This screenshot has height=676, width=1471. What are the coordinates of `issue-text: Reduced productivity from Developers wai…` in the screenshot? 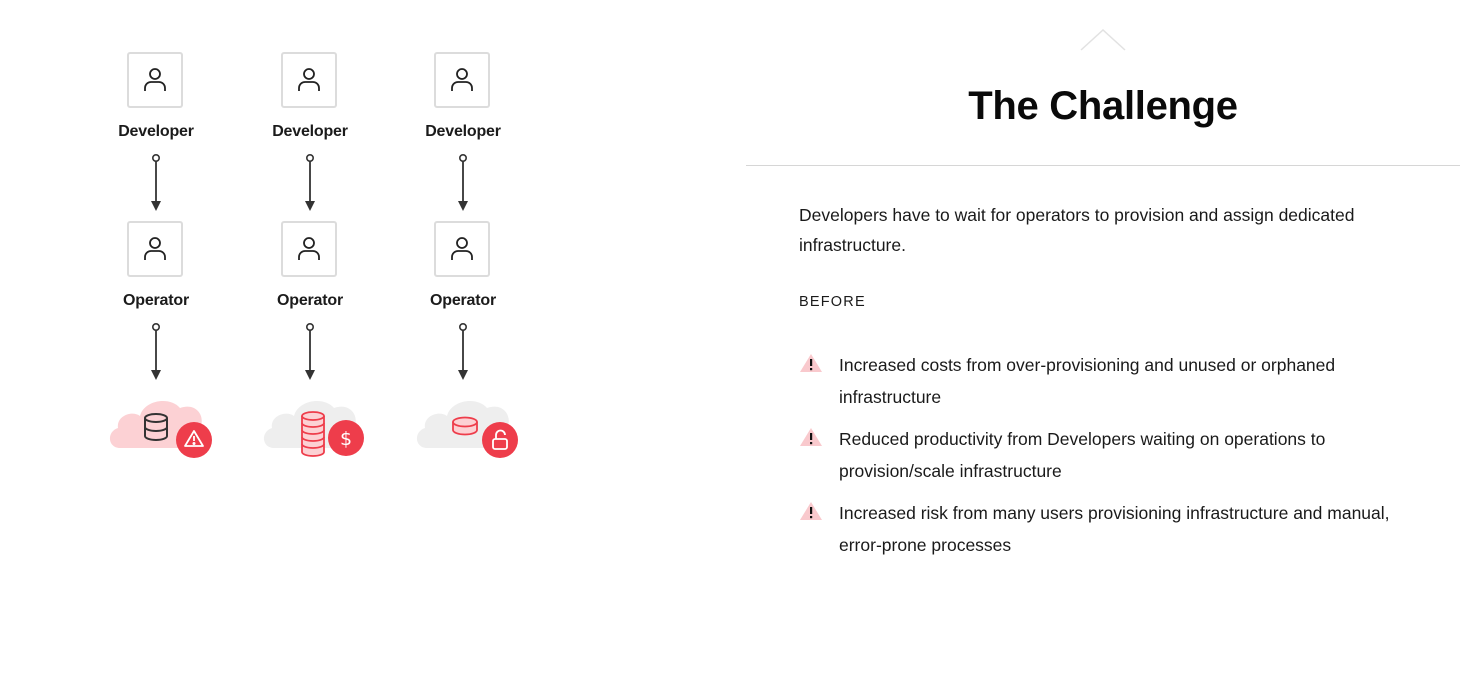 It's located at (1082, 455).